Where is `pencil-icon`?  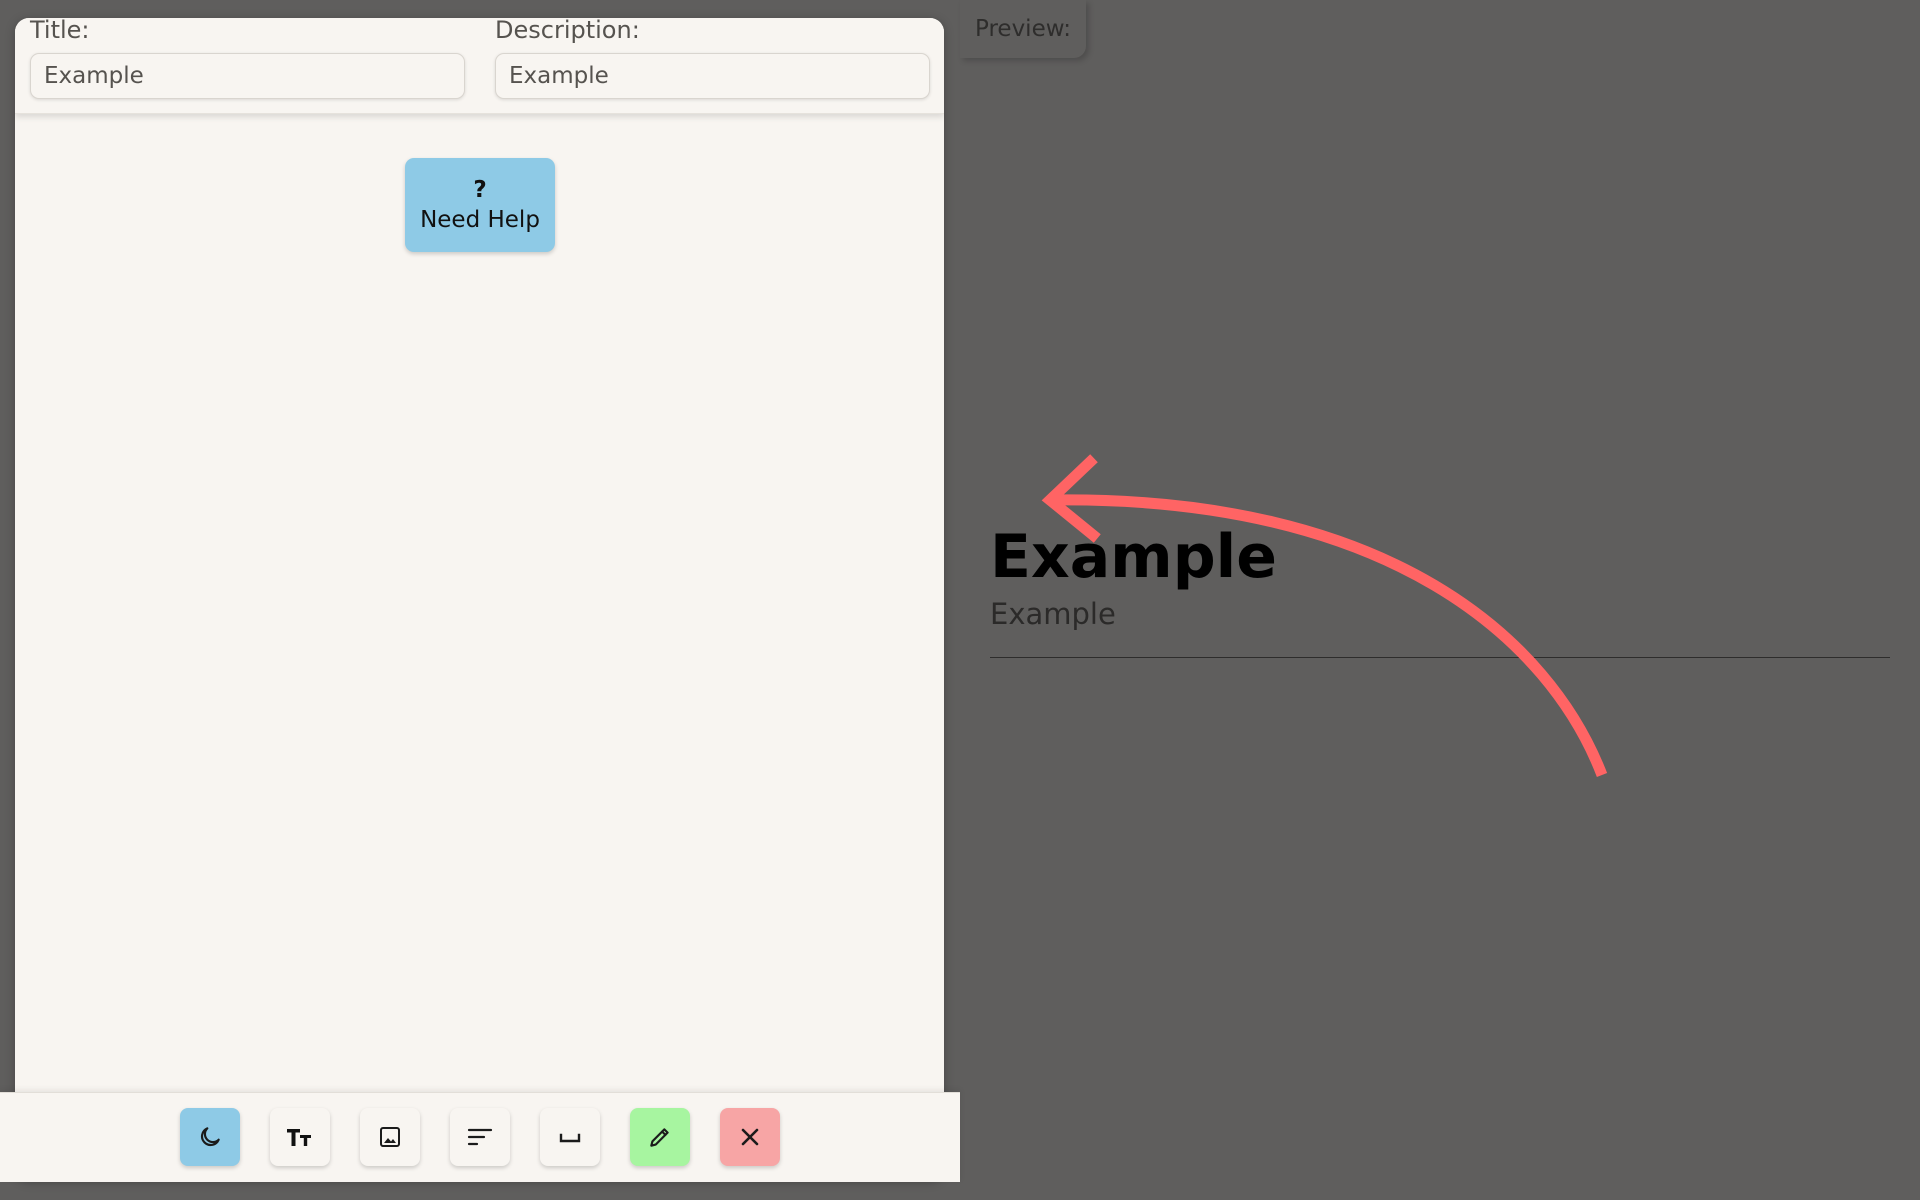 pencil-icon is located at coordinates (660, 1137).